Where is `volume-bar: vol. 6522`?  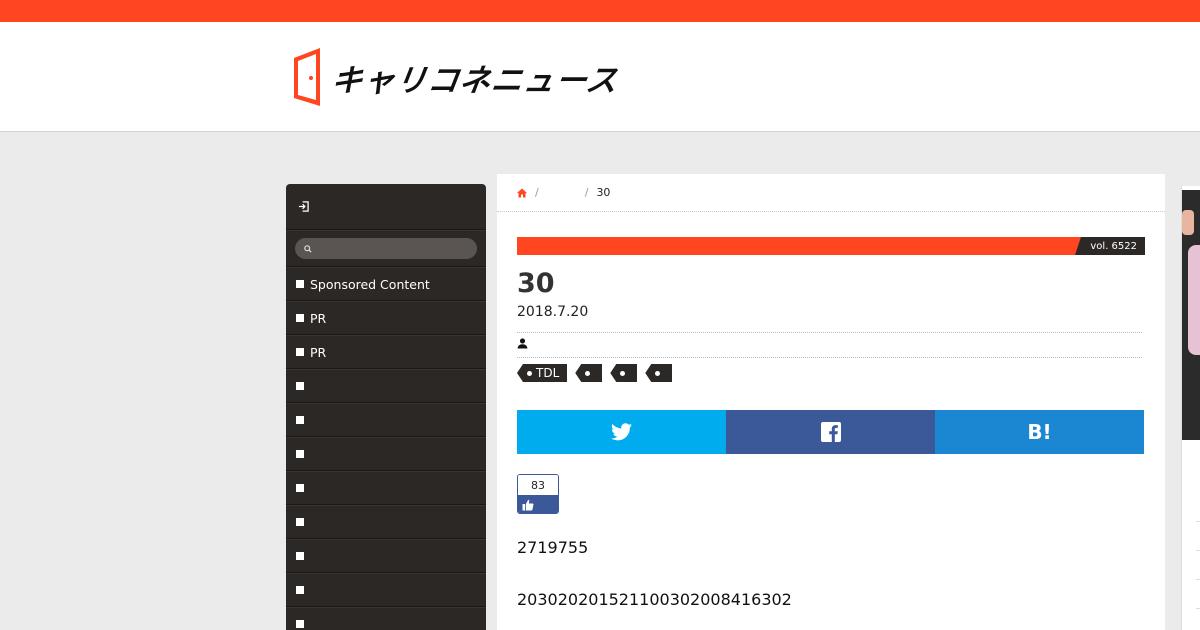
volume-bar: vol. 6522 is located at coordinates (831, 246).